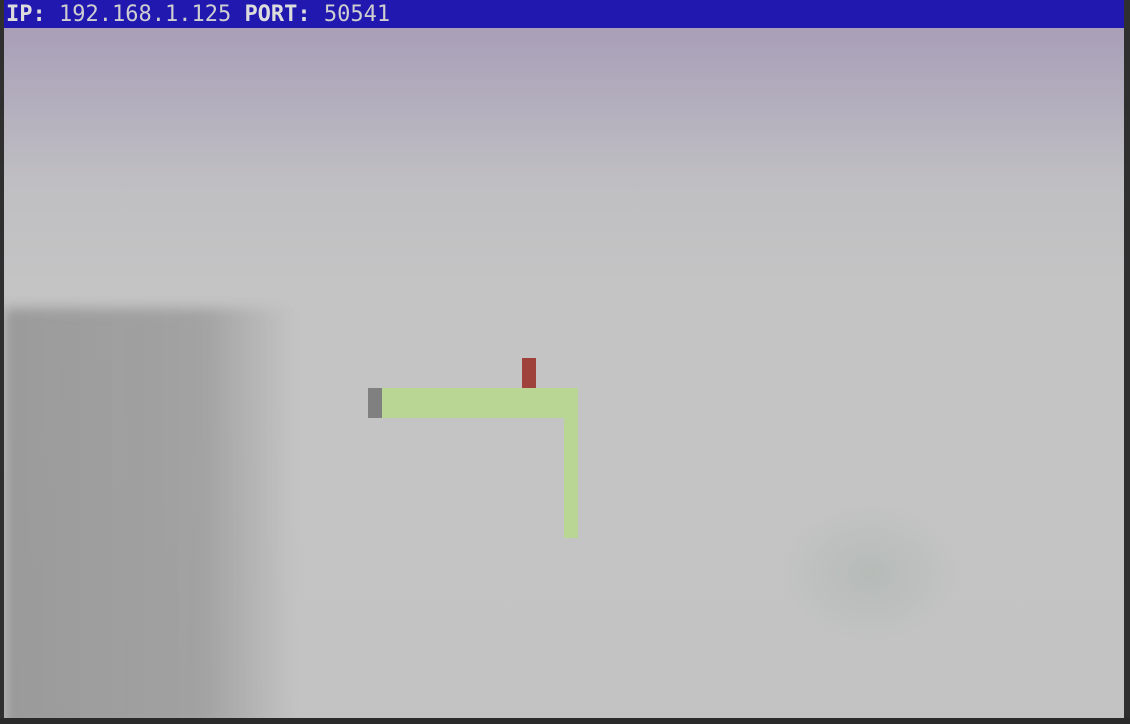 Image resolution: width=1130 pixels, height=724 pixels. Describe the element at coordinates (571, 478) in the screenshot. I see `snake-body-vertical` at that location.